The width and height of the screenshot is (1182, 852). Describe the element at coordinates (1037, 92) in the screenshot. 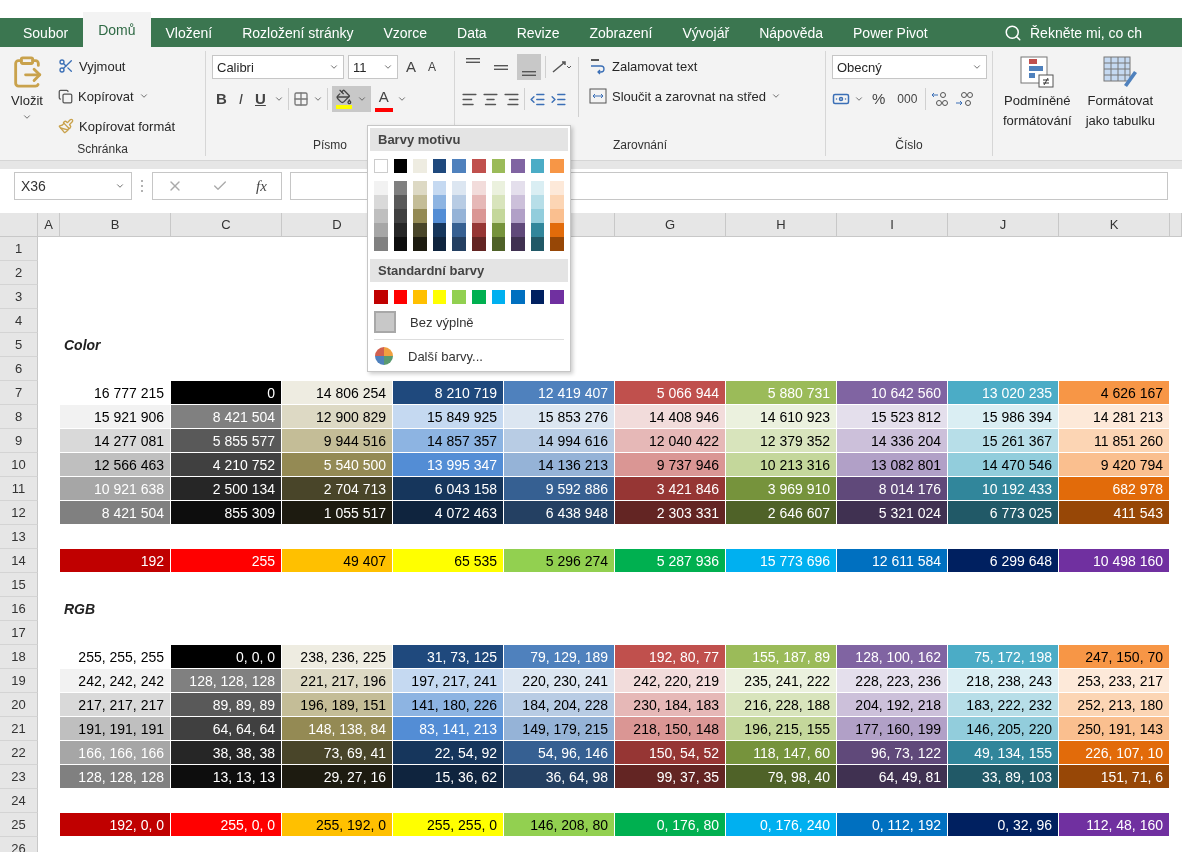

I see `conditional-formatting-button: Podmíněné formátování` at that location.